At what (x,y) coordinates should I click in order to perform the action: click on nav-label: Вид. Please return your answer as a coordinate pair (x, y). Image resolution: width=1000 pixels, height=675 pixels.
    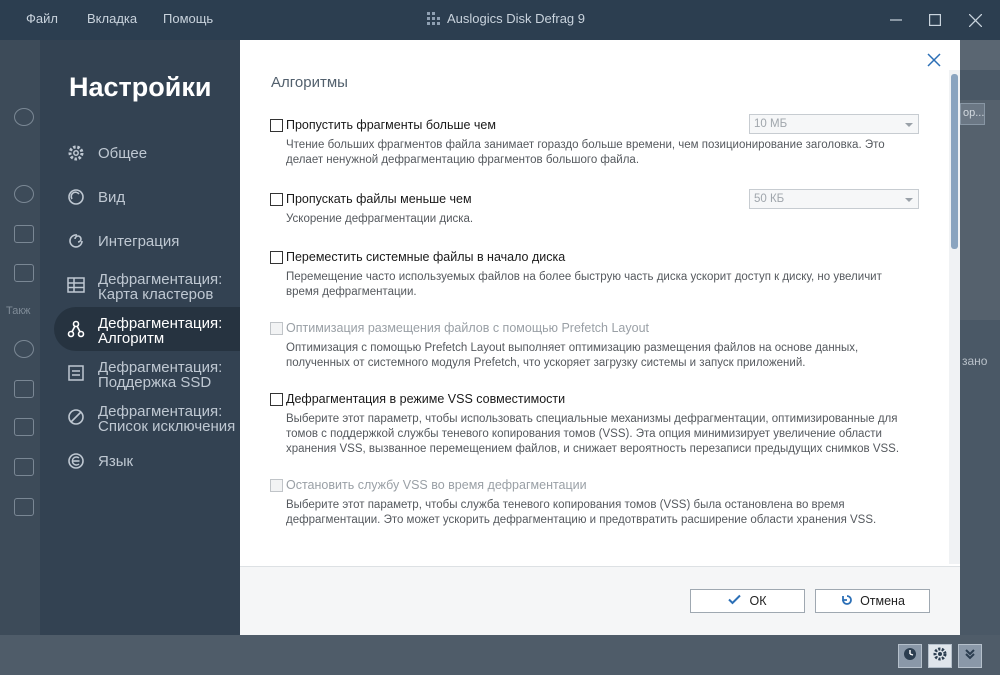
    Looking at the image, I should click on (112, 197).